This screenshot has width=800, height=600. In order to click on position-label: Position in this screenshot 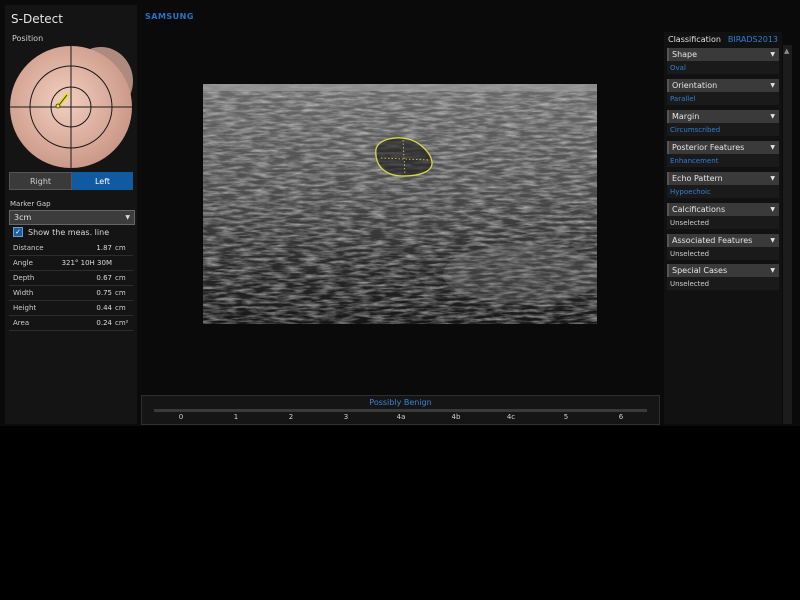, I will do `click(28, 38)`.